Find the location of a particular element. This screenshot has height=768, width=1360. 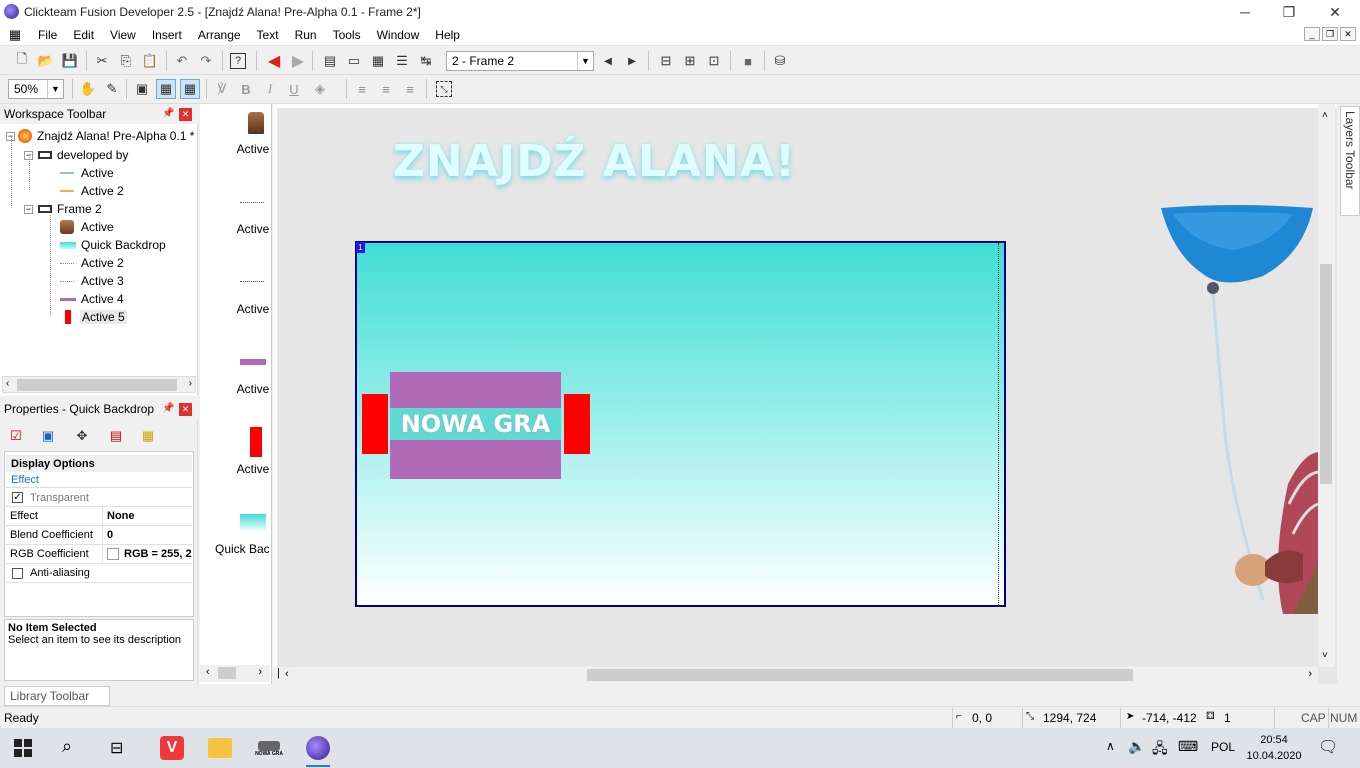

property-value: 0 is located at coordinates (107, 535).